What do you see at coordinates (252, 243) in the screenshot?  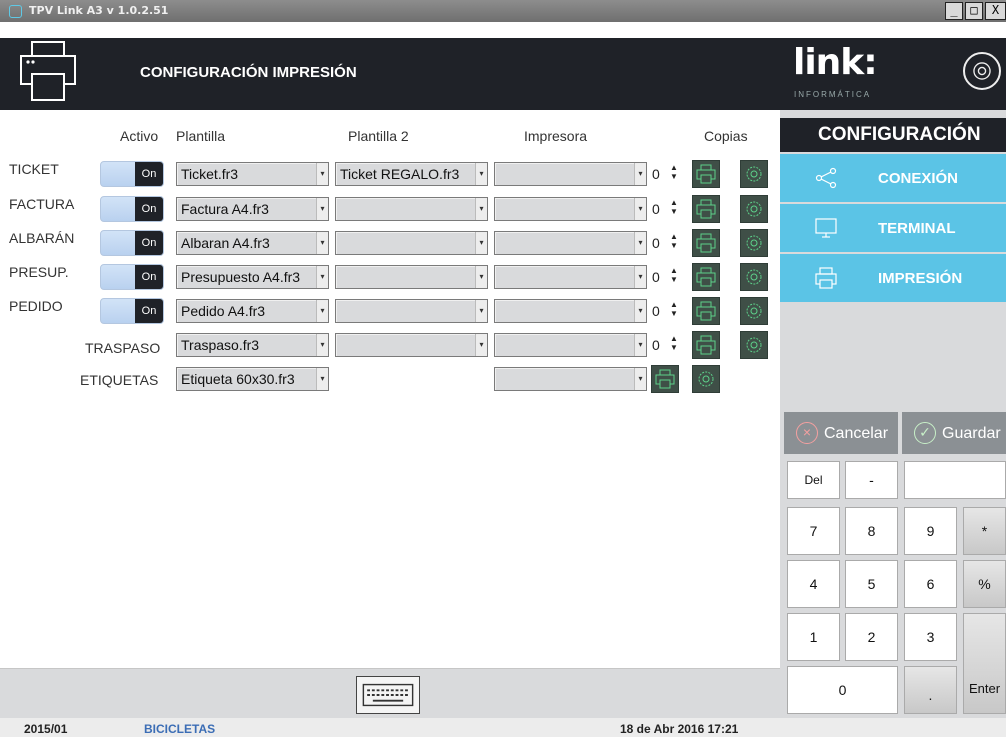 I see `template-select: Albaran A4.fr3 ▾` at bounding box center [252, 243].